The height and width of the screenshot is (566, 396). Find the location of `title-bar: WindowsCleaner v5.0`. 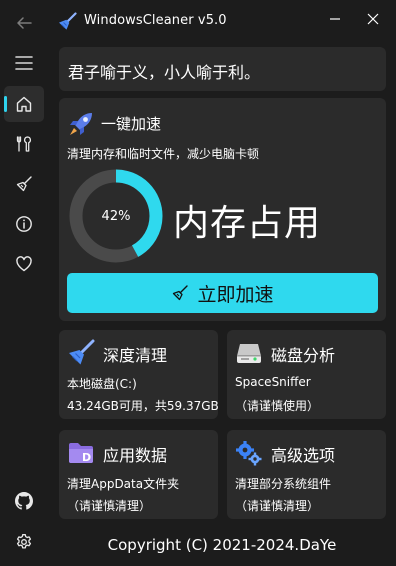

title-bar: WindowsCleaner v5.0 is located at coordinates (222, 22).